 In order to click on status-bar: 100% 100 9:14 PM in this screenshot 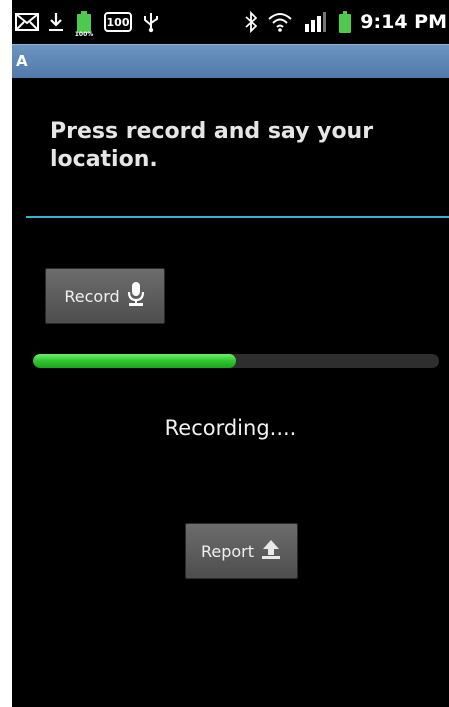, I will do `click(230, 22)`.